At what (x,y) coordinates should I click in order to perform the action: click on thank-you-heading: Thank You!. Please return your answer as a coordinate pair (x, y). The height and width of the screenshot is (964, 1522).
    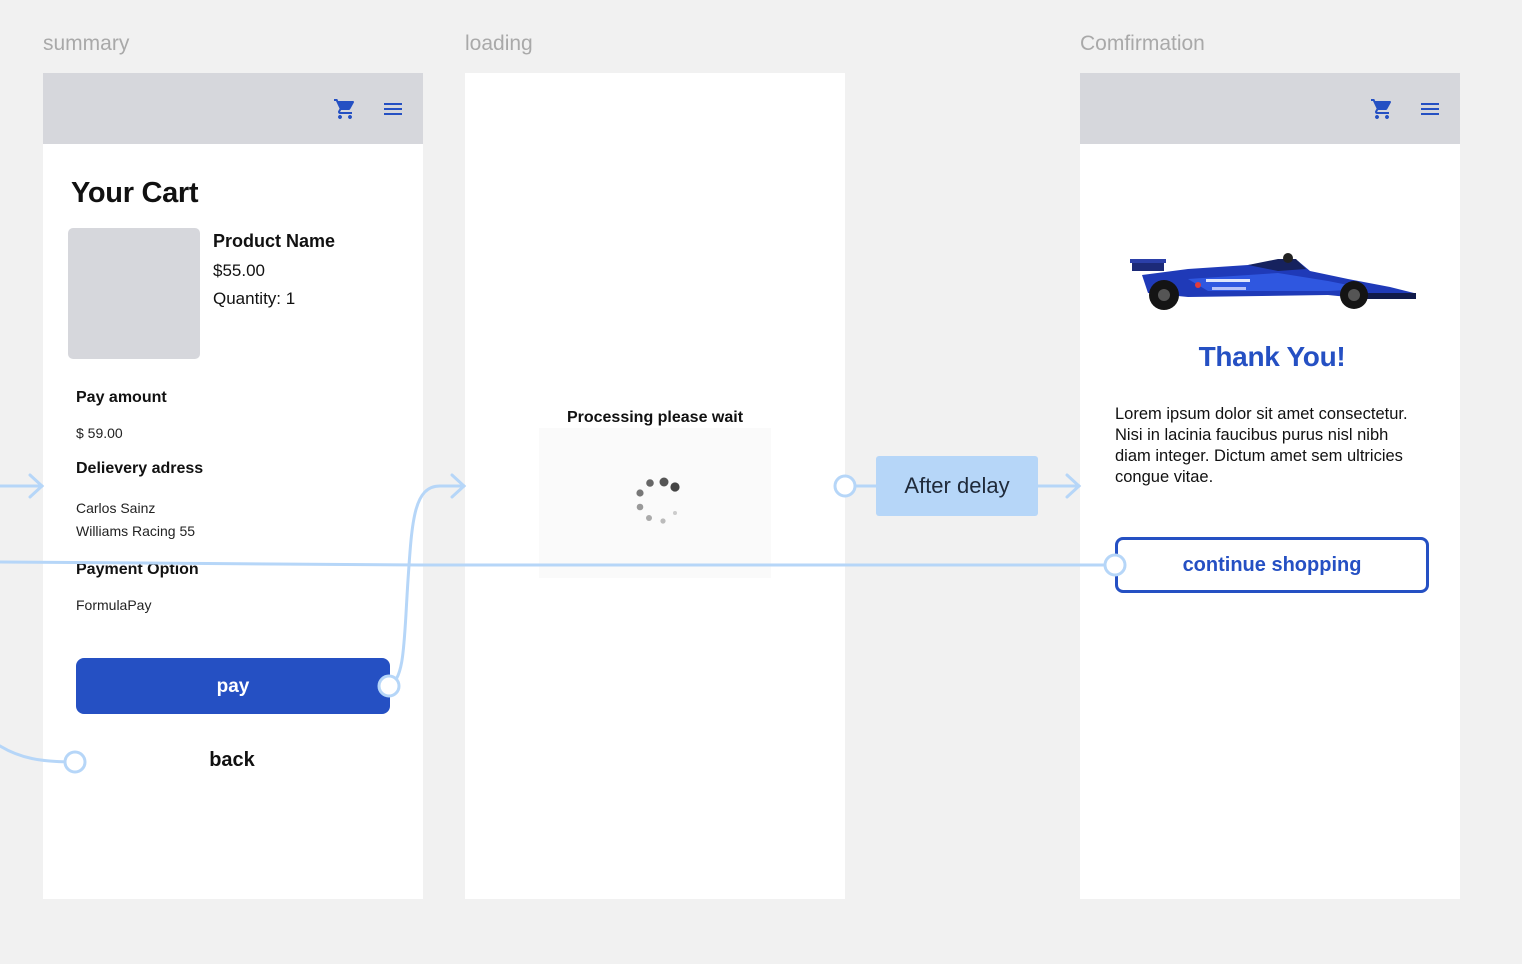
    Looking at the image, I should click on (1272, 356).